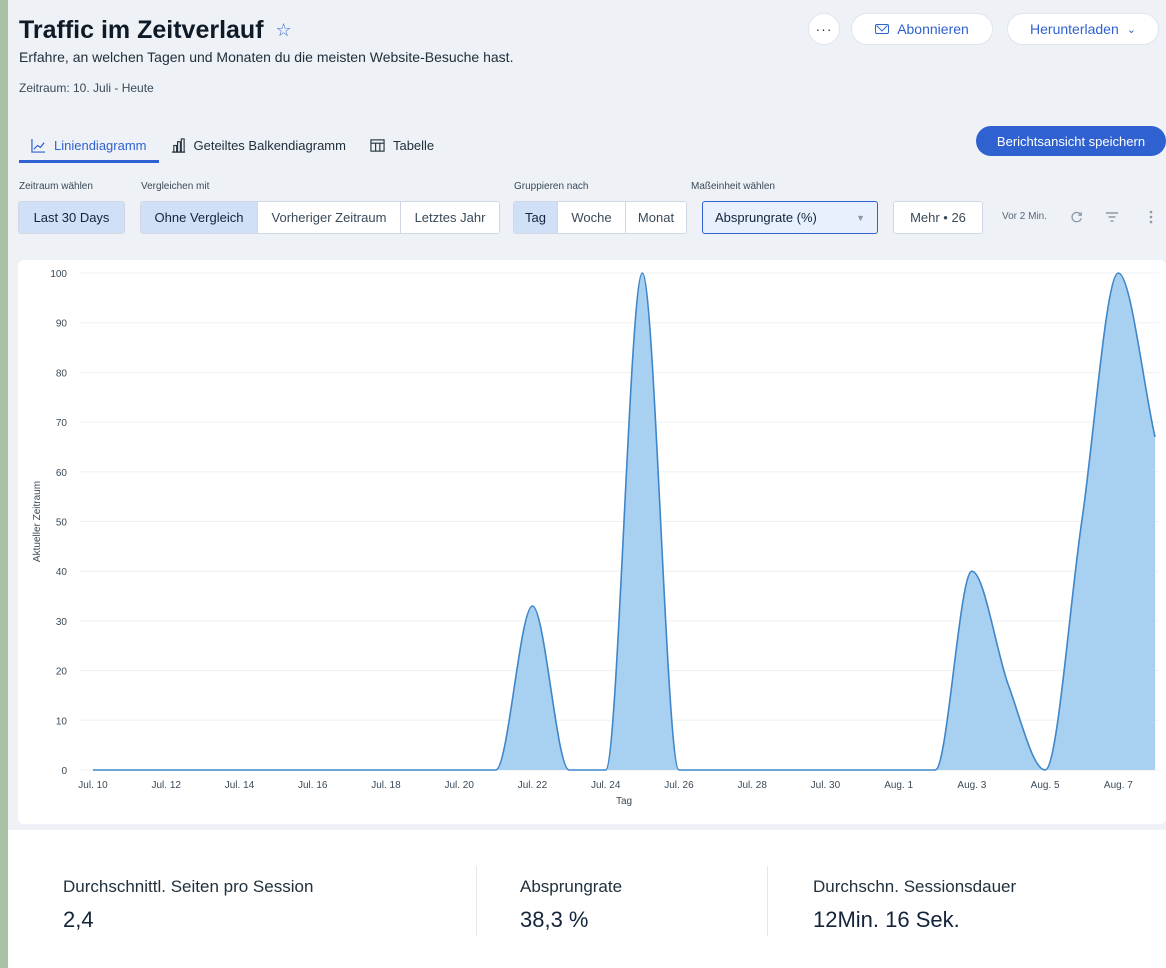 This screenshot has width=1166, height=968. What do you see at coordinates (679, 785) in the screenshot?
I see `x-tick-label: Jul. 26` at bounding box center [679, 785].